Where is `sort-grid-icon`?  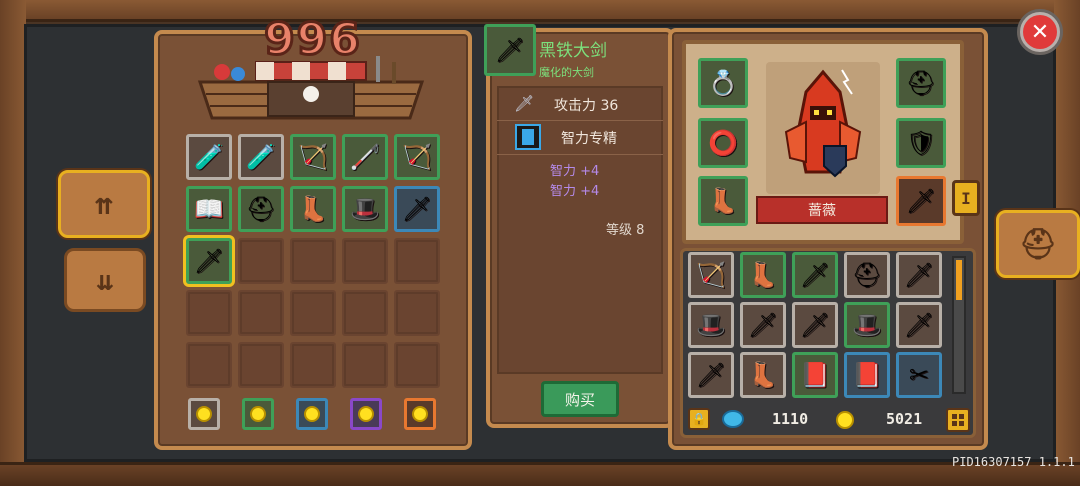
sort-grid-icon is located at coordinates (958, 420).